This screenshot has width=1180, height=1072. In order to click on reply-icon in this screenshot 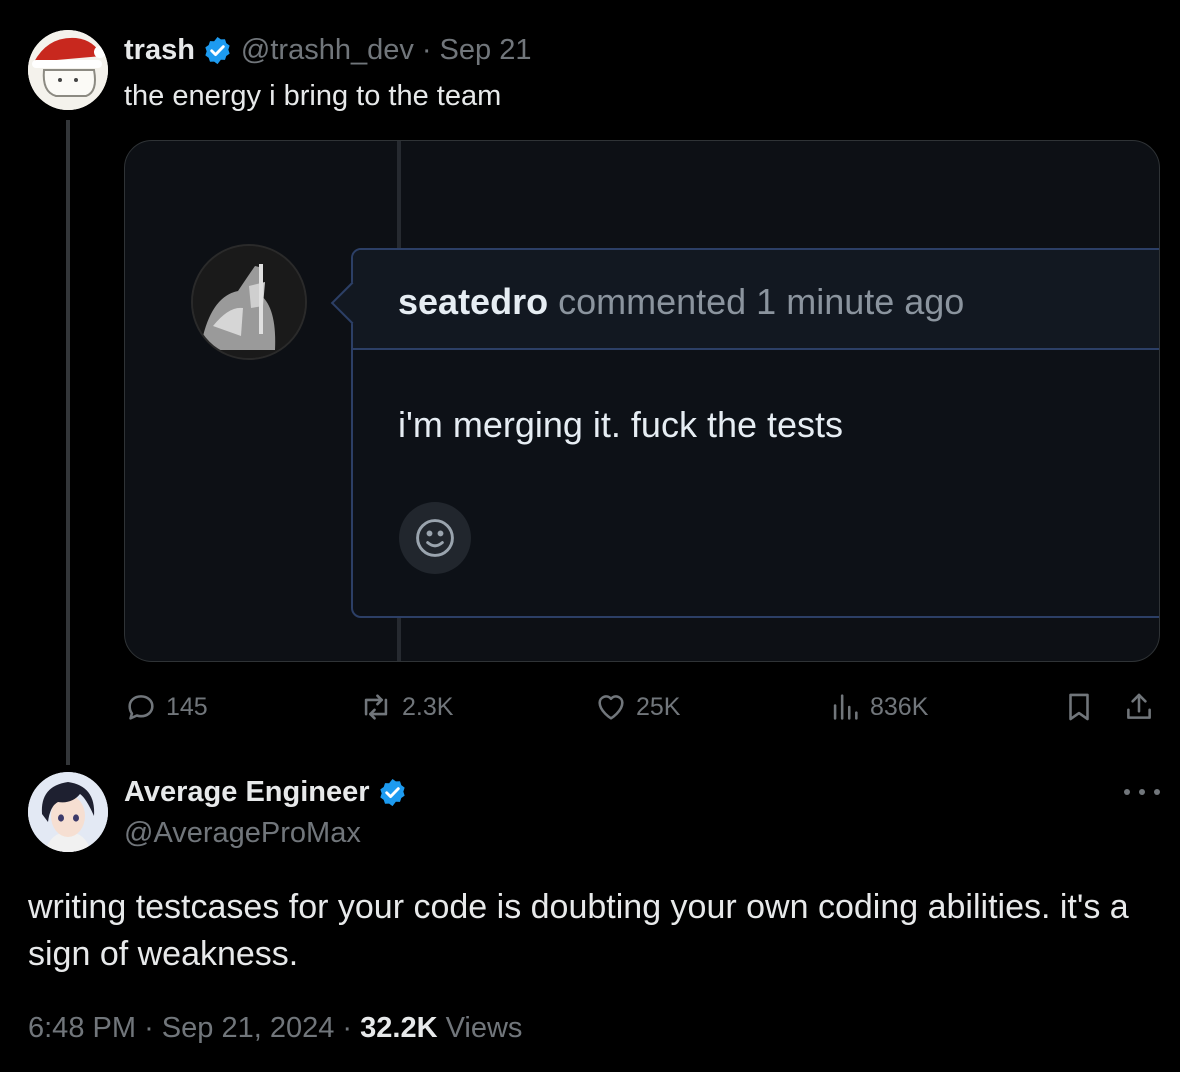, I will do `click(141, 707)`.